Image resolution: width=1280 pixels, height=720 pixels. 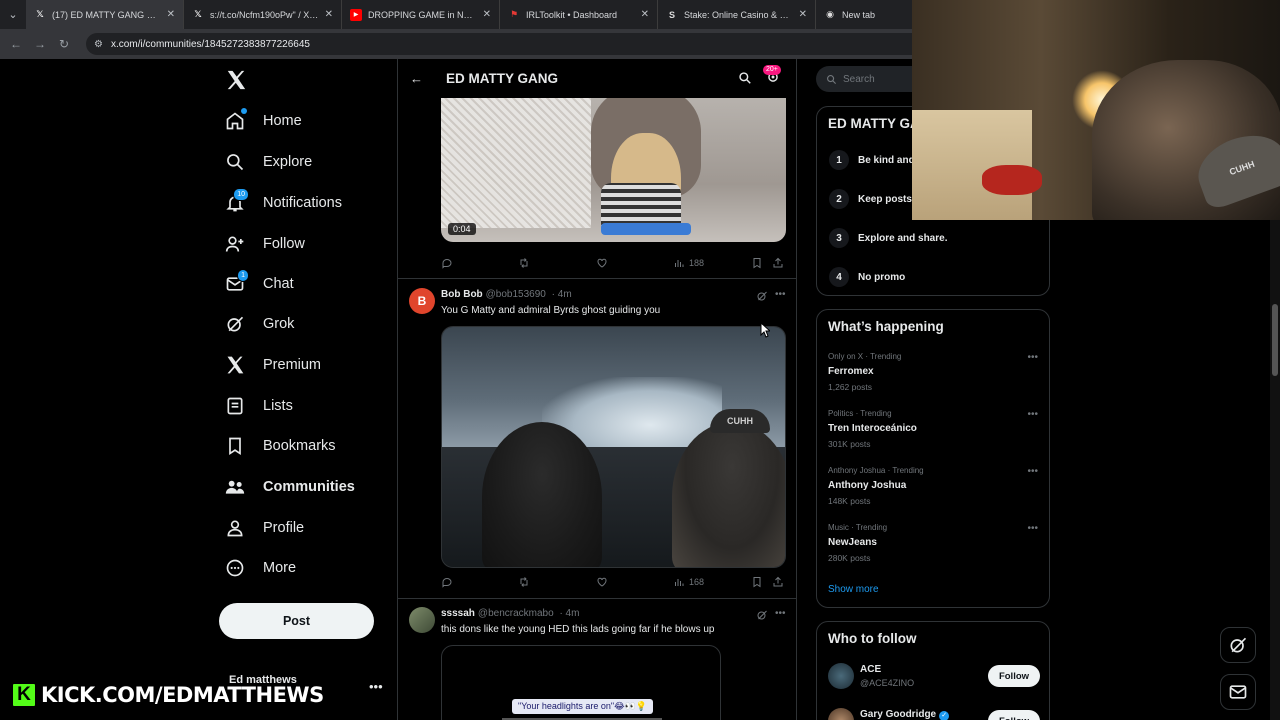 What do you see at coordinates (462, 229) in the screenshot?
I see `video-duration: 0:04` at bounding box center [462, 229].